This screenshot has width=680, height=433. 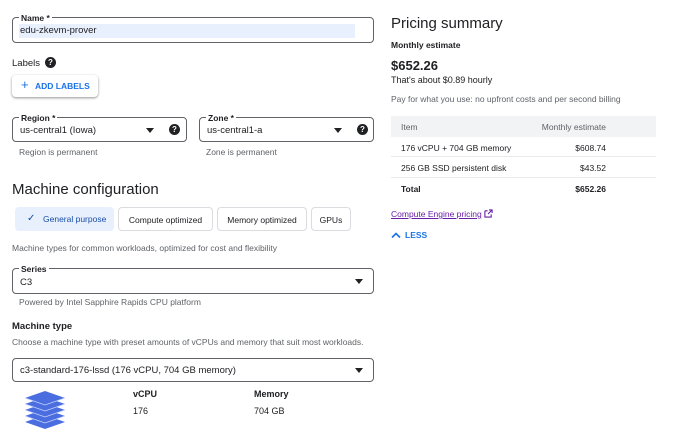 I want to click on tab-label: General purpose, so click(x=75, y=219).